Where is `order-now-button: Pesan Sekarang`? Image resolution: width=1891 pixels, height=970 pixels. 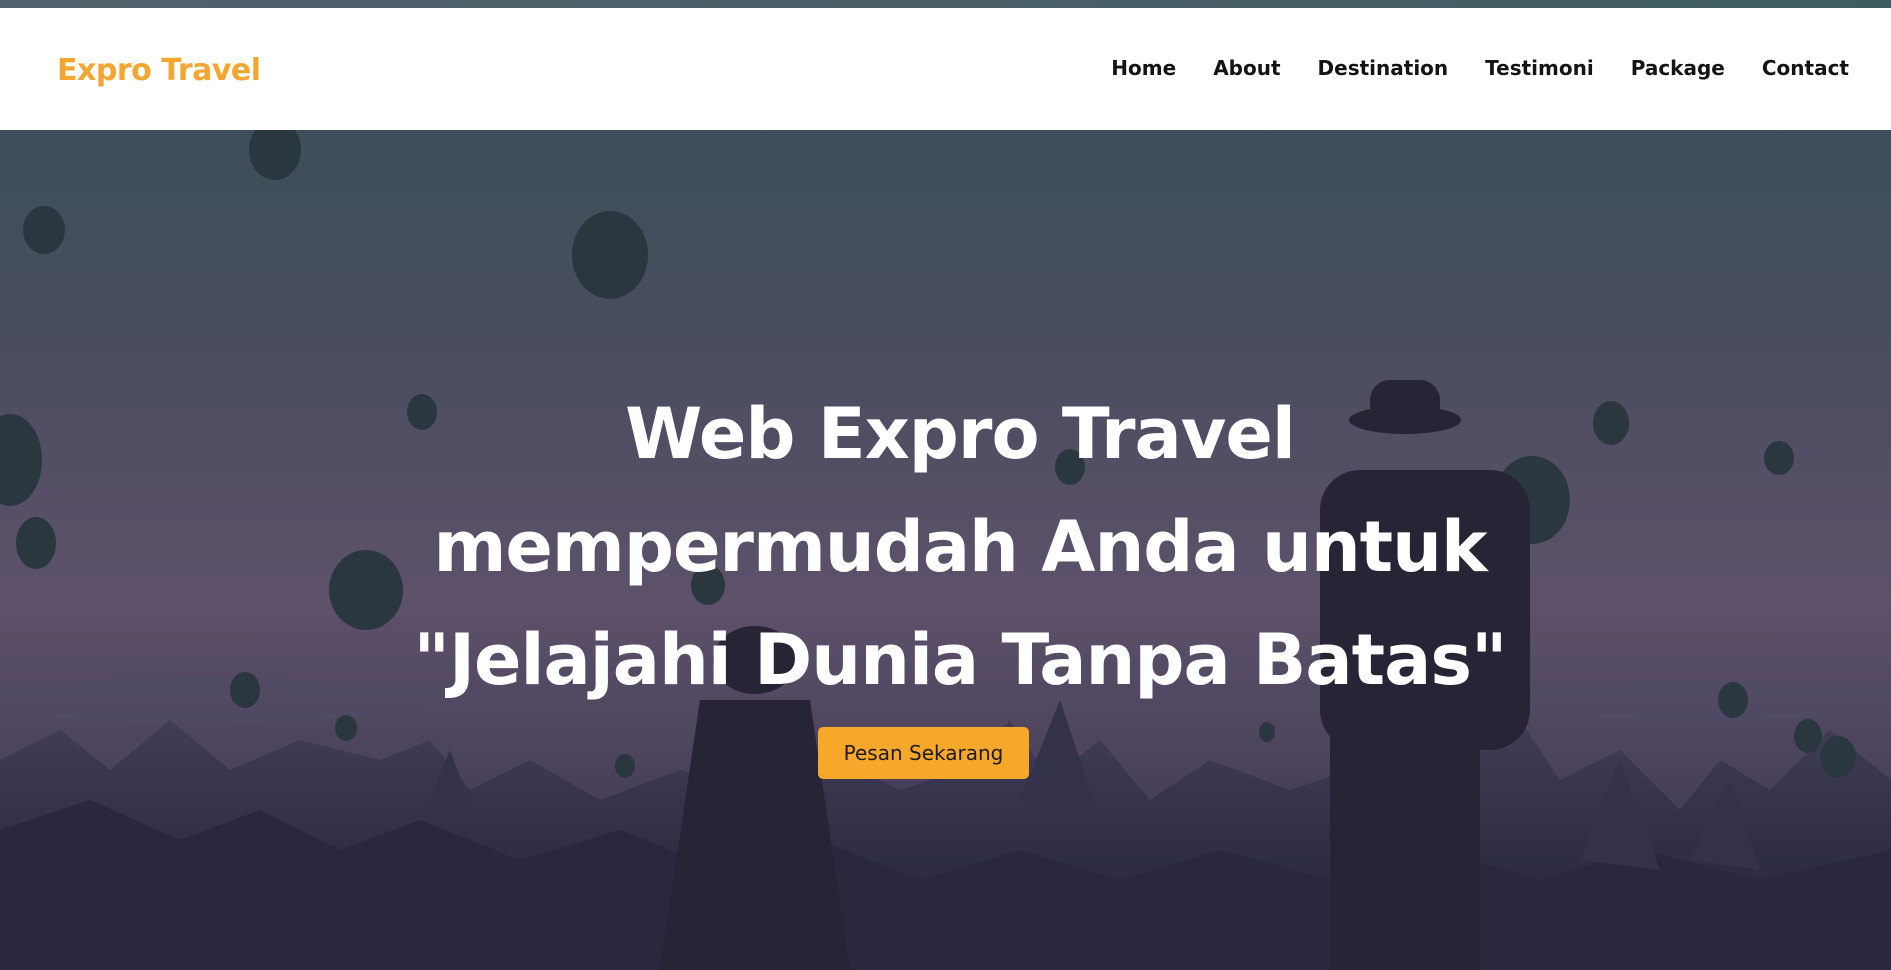
order-now-button: Pesan Sekarang is located at coordinates (923, 753).